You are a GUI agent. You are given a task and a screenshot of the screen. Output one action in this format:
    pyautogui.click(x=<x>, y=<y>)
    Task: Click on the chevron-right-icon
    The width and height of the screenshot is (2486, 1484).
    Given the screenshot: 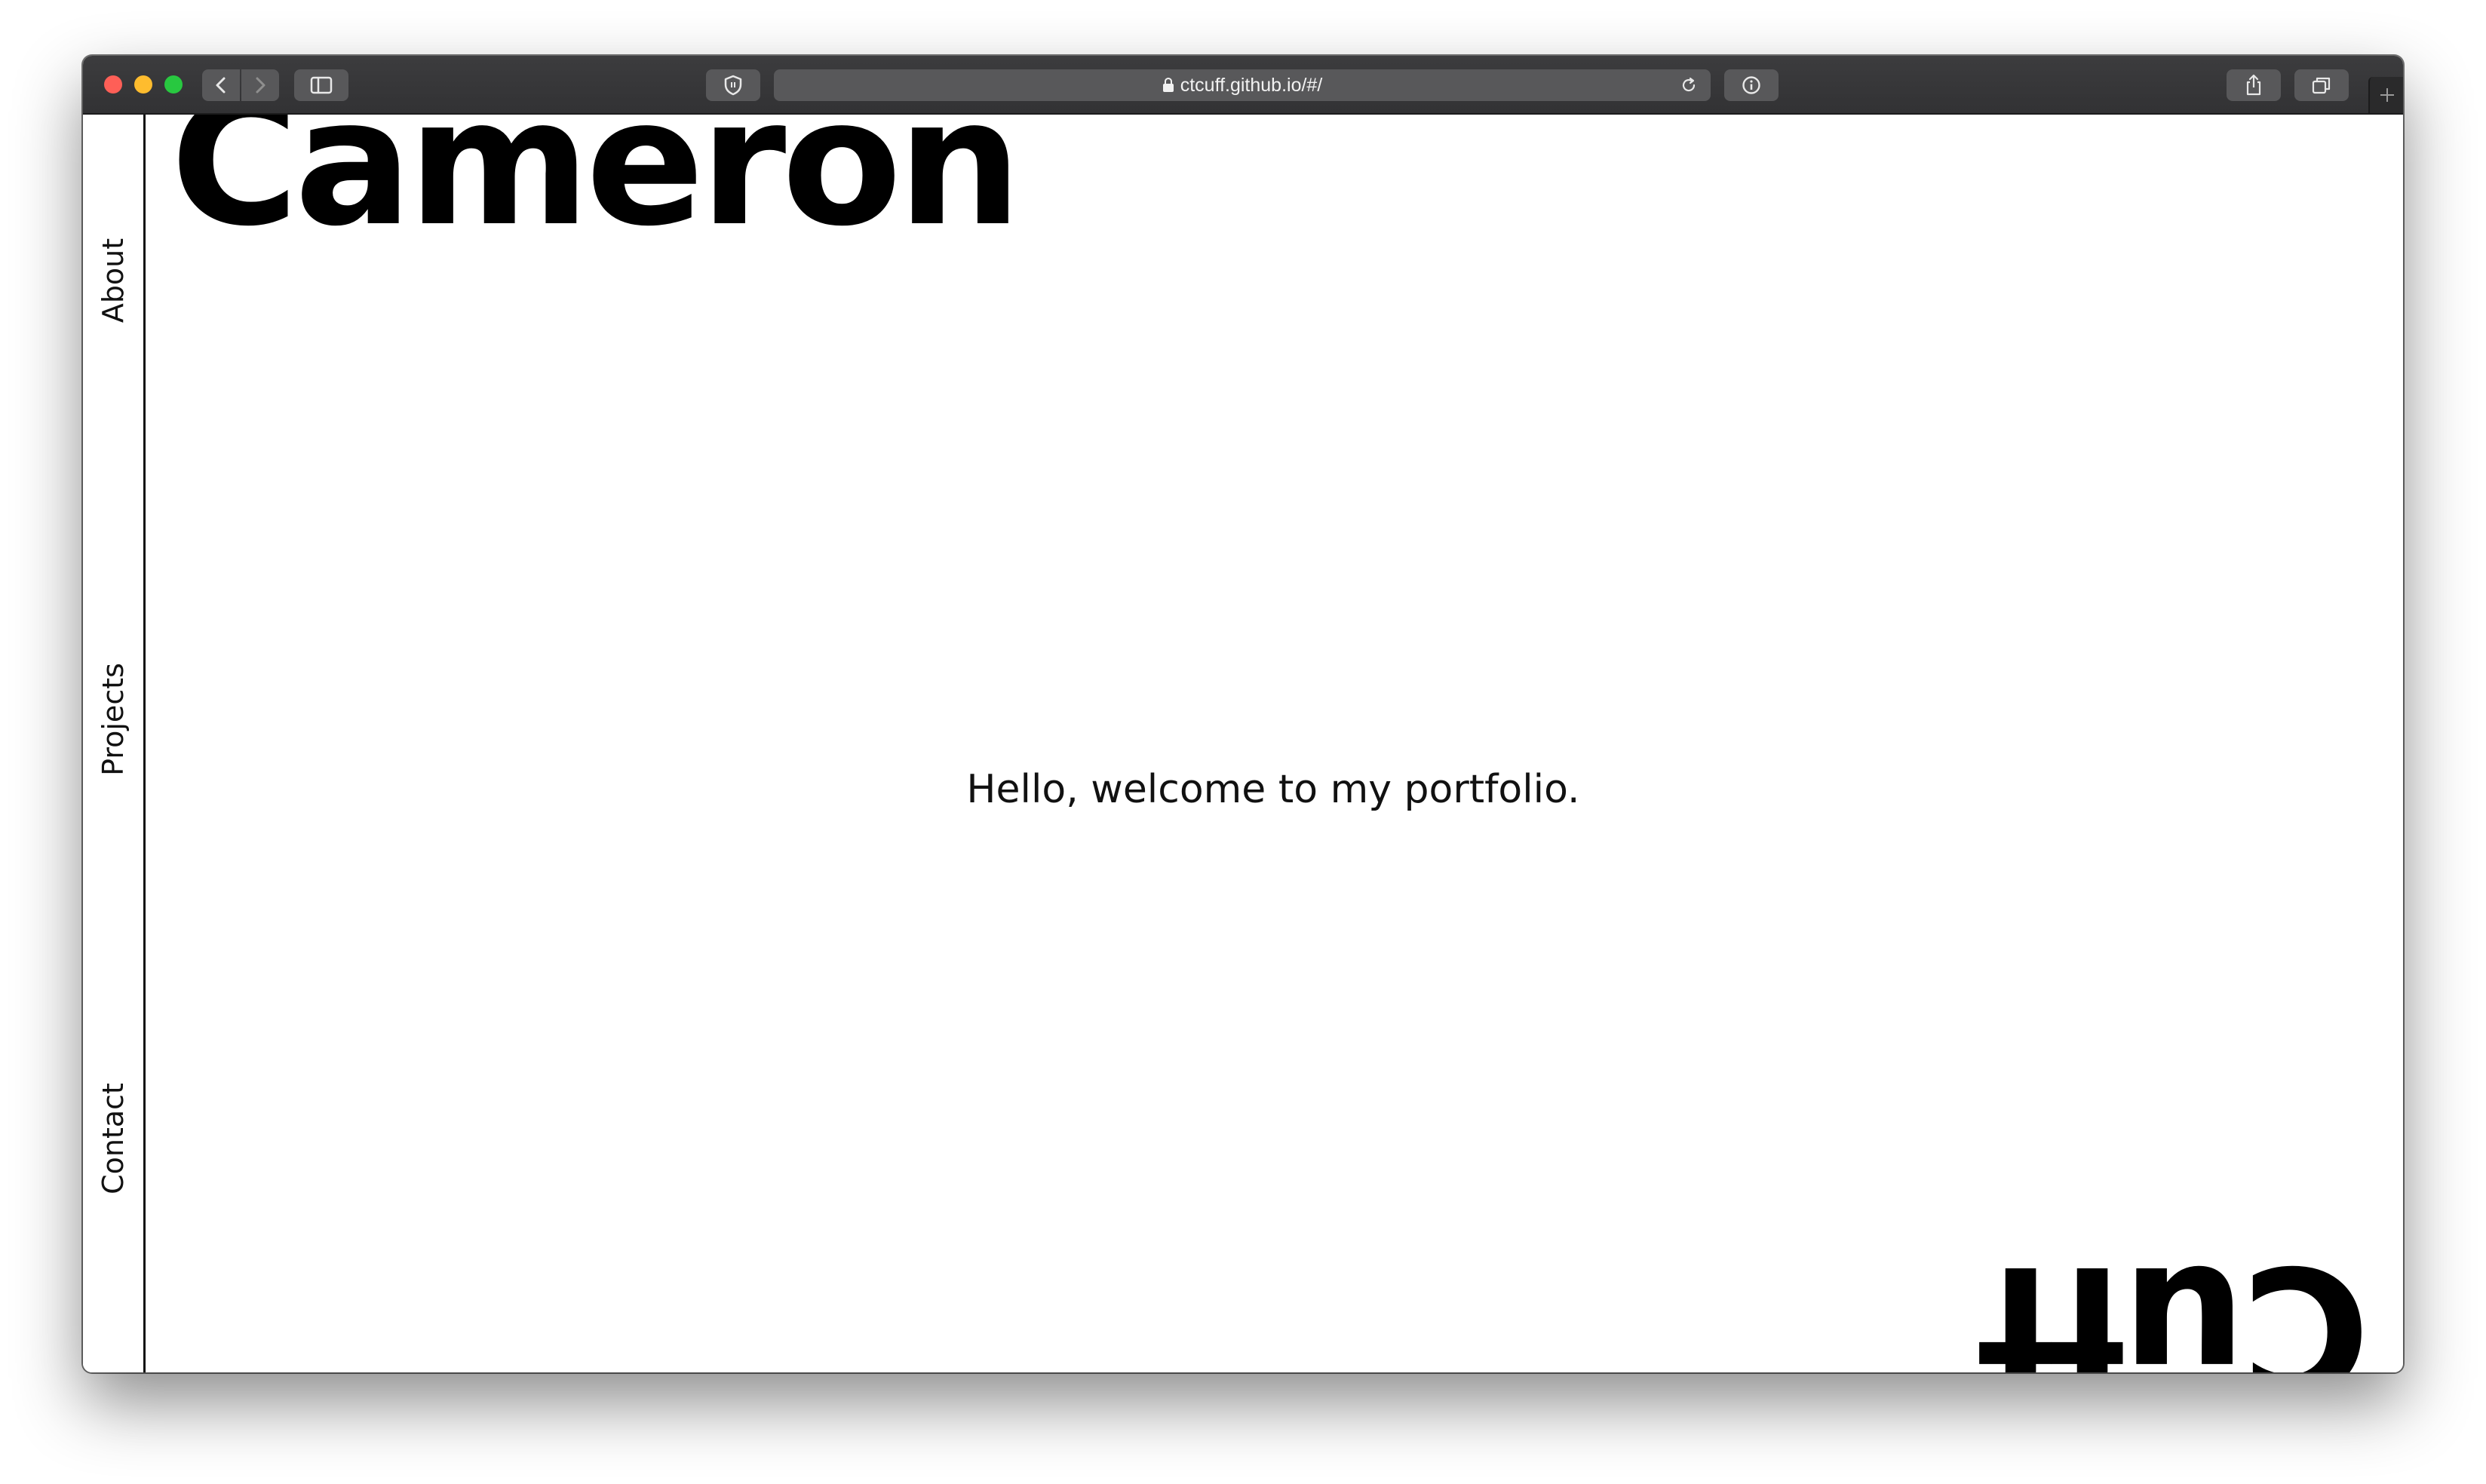 What is the action you would take?
    pyautogui.click(x=261, y=85)
    